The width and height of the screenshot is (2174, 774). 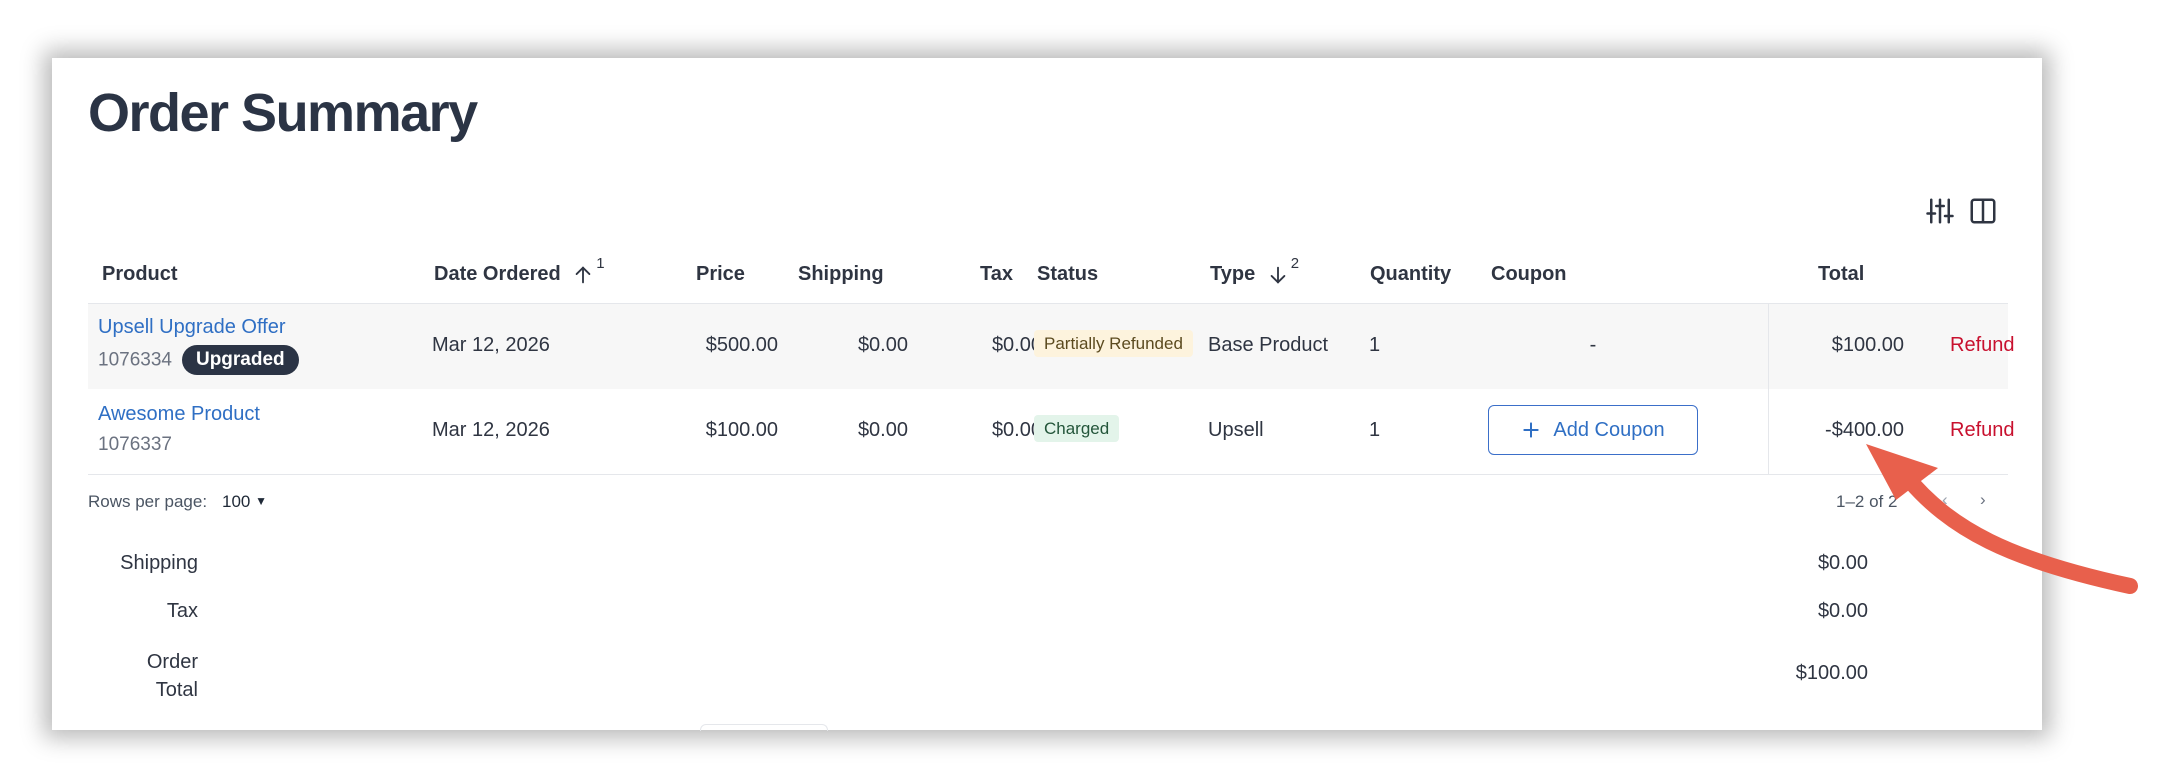 I want to click on header-date-ordered: Date Ordered 1, so click(x=519, y=274).